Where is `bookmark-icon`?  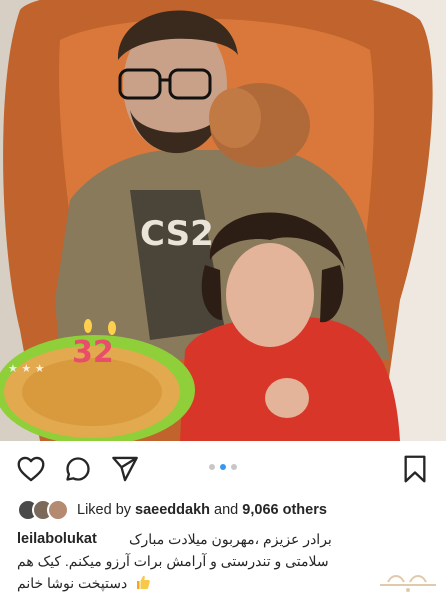 bookmark-icon is located at coordinates (415, 469).